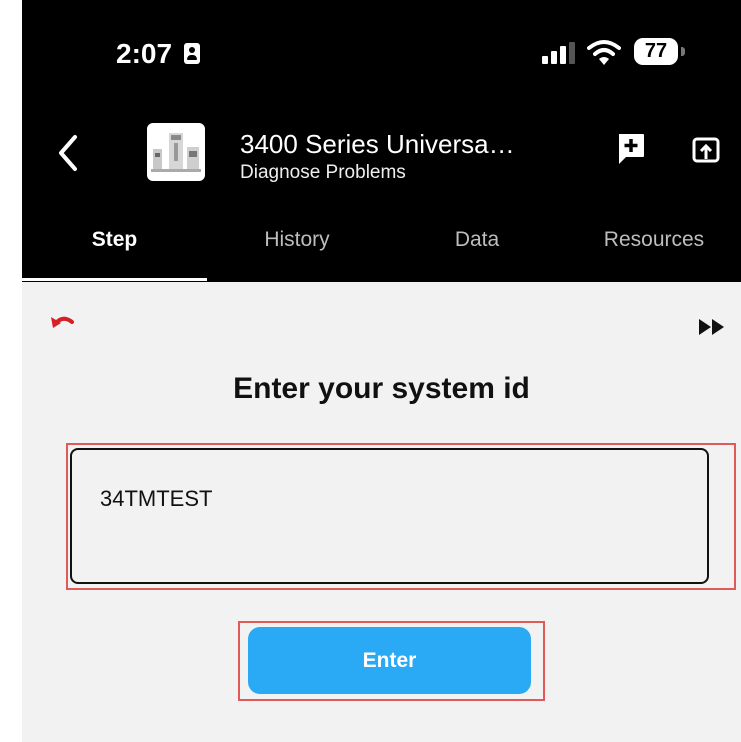 This screenshot has height=742, width=741. What do you see at coordinates (144, 53) in the screenshot?
I see `status-time: 2:07` at bounding box center [144, 53].